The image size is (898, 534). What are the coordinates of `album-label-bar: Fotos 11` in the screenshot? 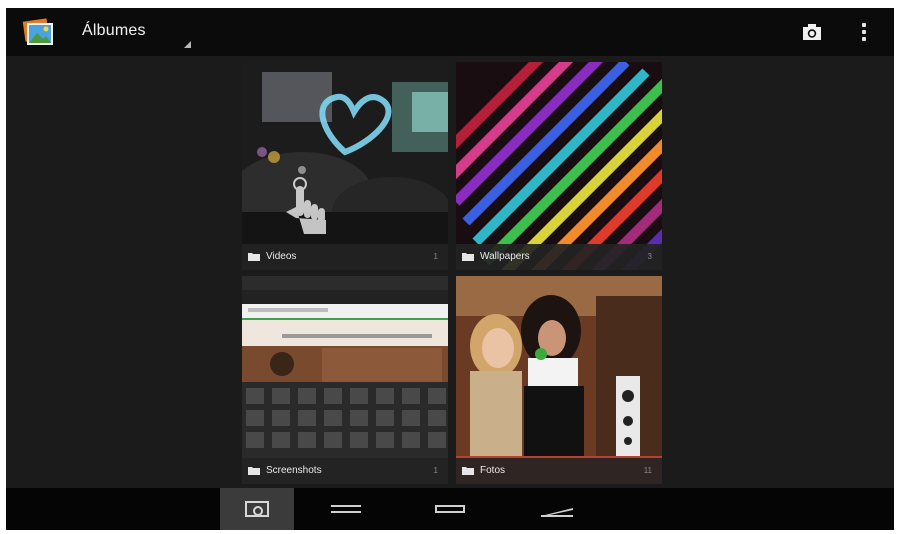 It's located at (559, 471).